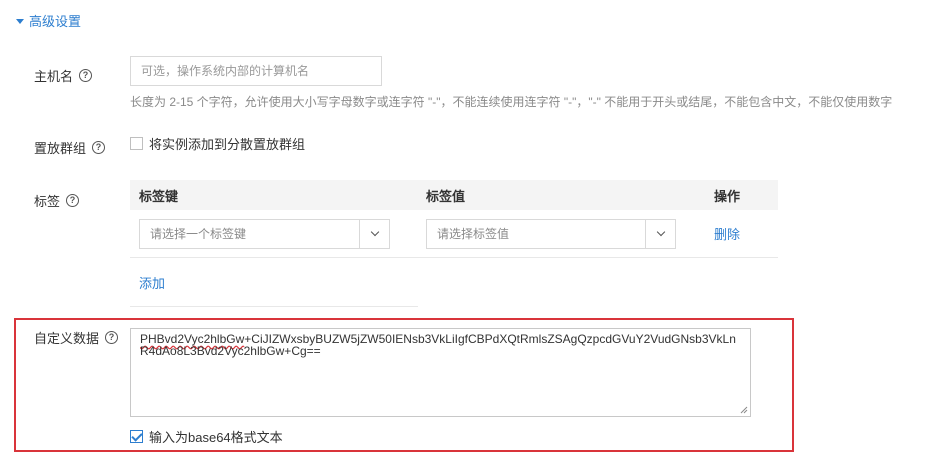 The height and width of the screenshot is (460, 928). I want to click on add-tag-link: 添加, so click(152, 282).